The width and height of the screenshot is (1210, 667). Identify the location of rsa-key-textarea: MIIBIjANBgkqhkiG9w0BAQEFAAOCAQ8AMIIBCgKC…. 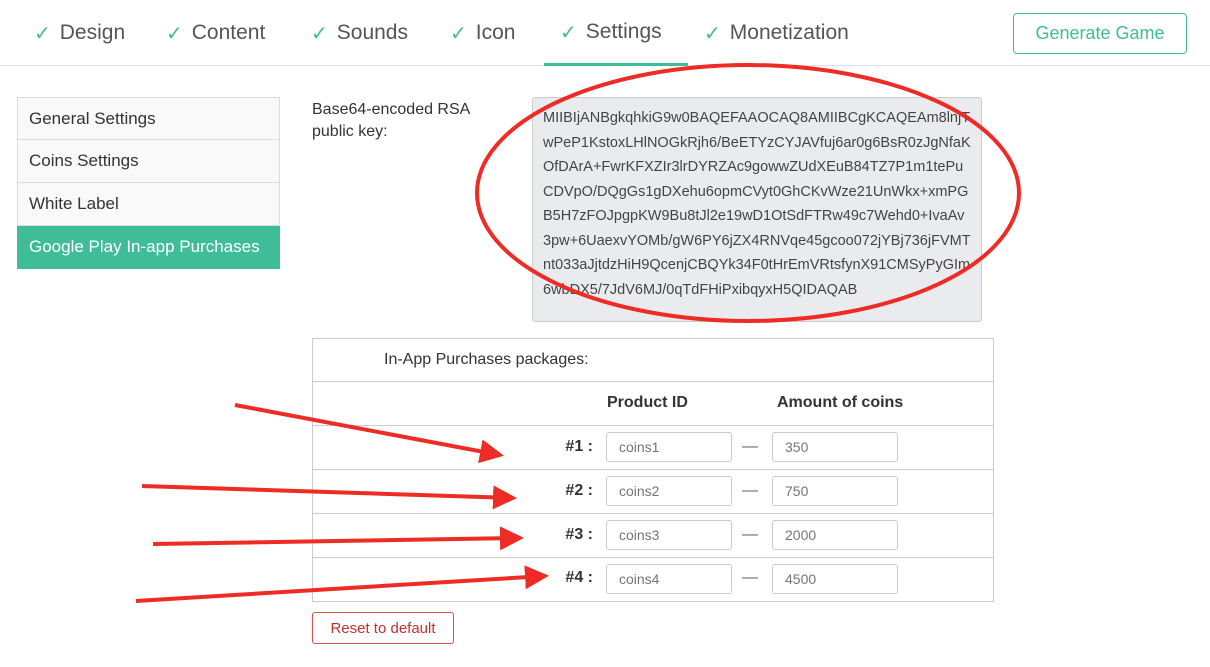
(757, 209).